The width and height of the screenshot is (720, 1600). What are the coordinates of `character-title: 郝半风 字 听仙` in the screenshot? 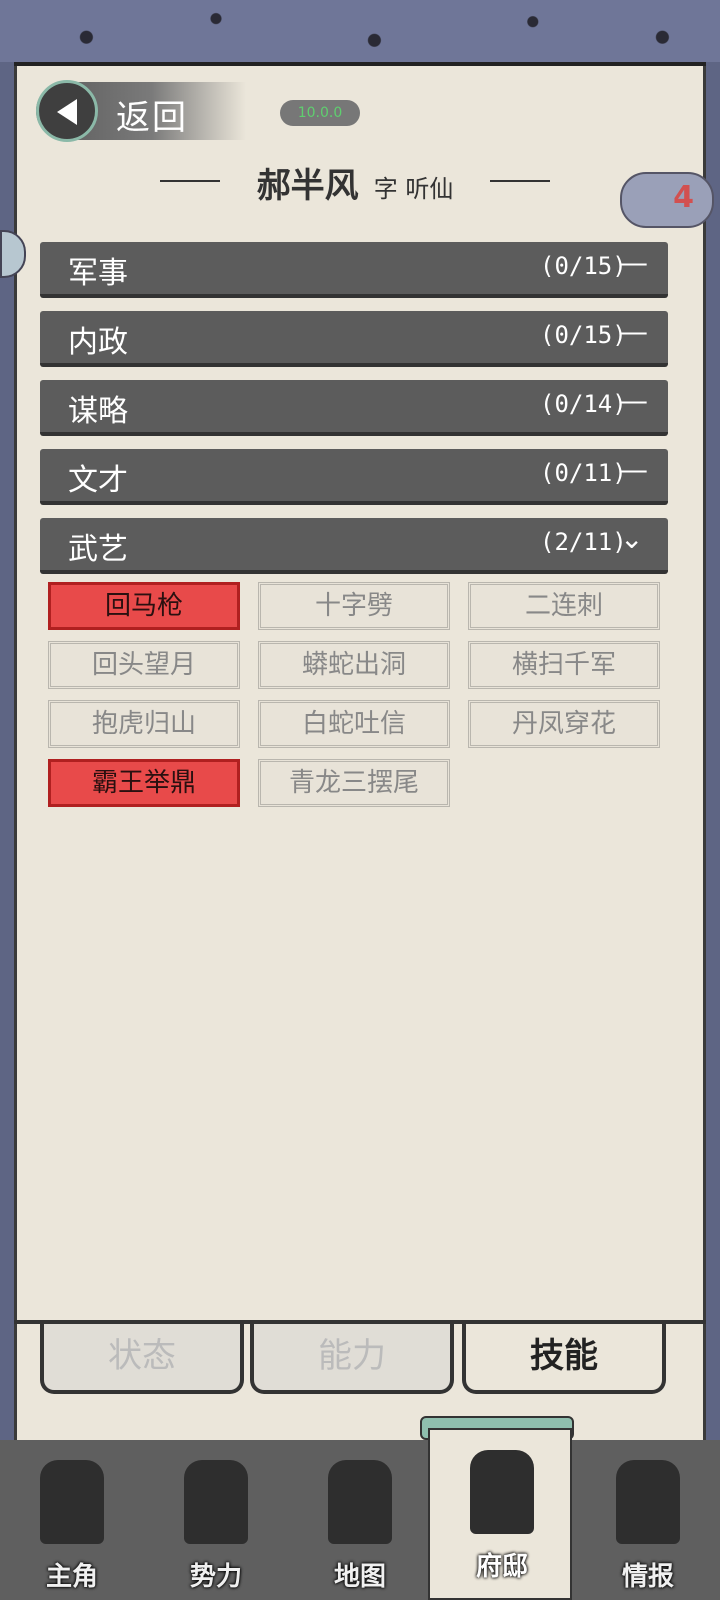 It's located at (355, 182).